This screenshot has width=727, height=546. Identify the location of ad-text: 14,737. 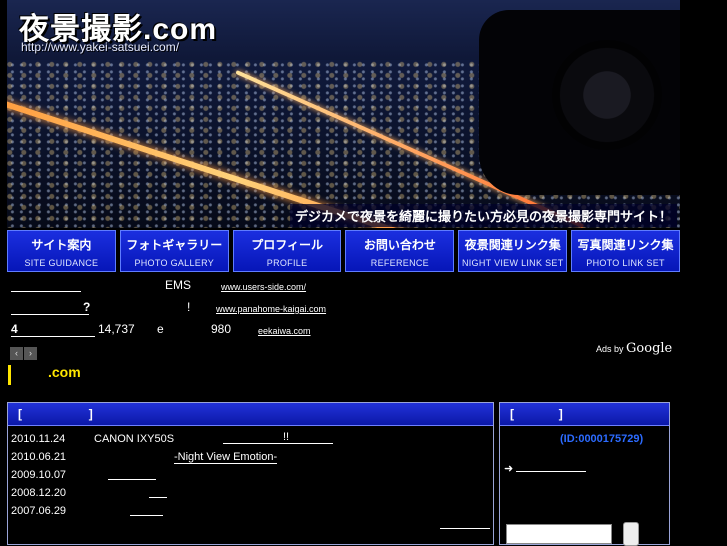
(116, 329).